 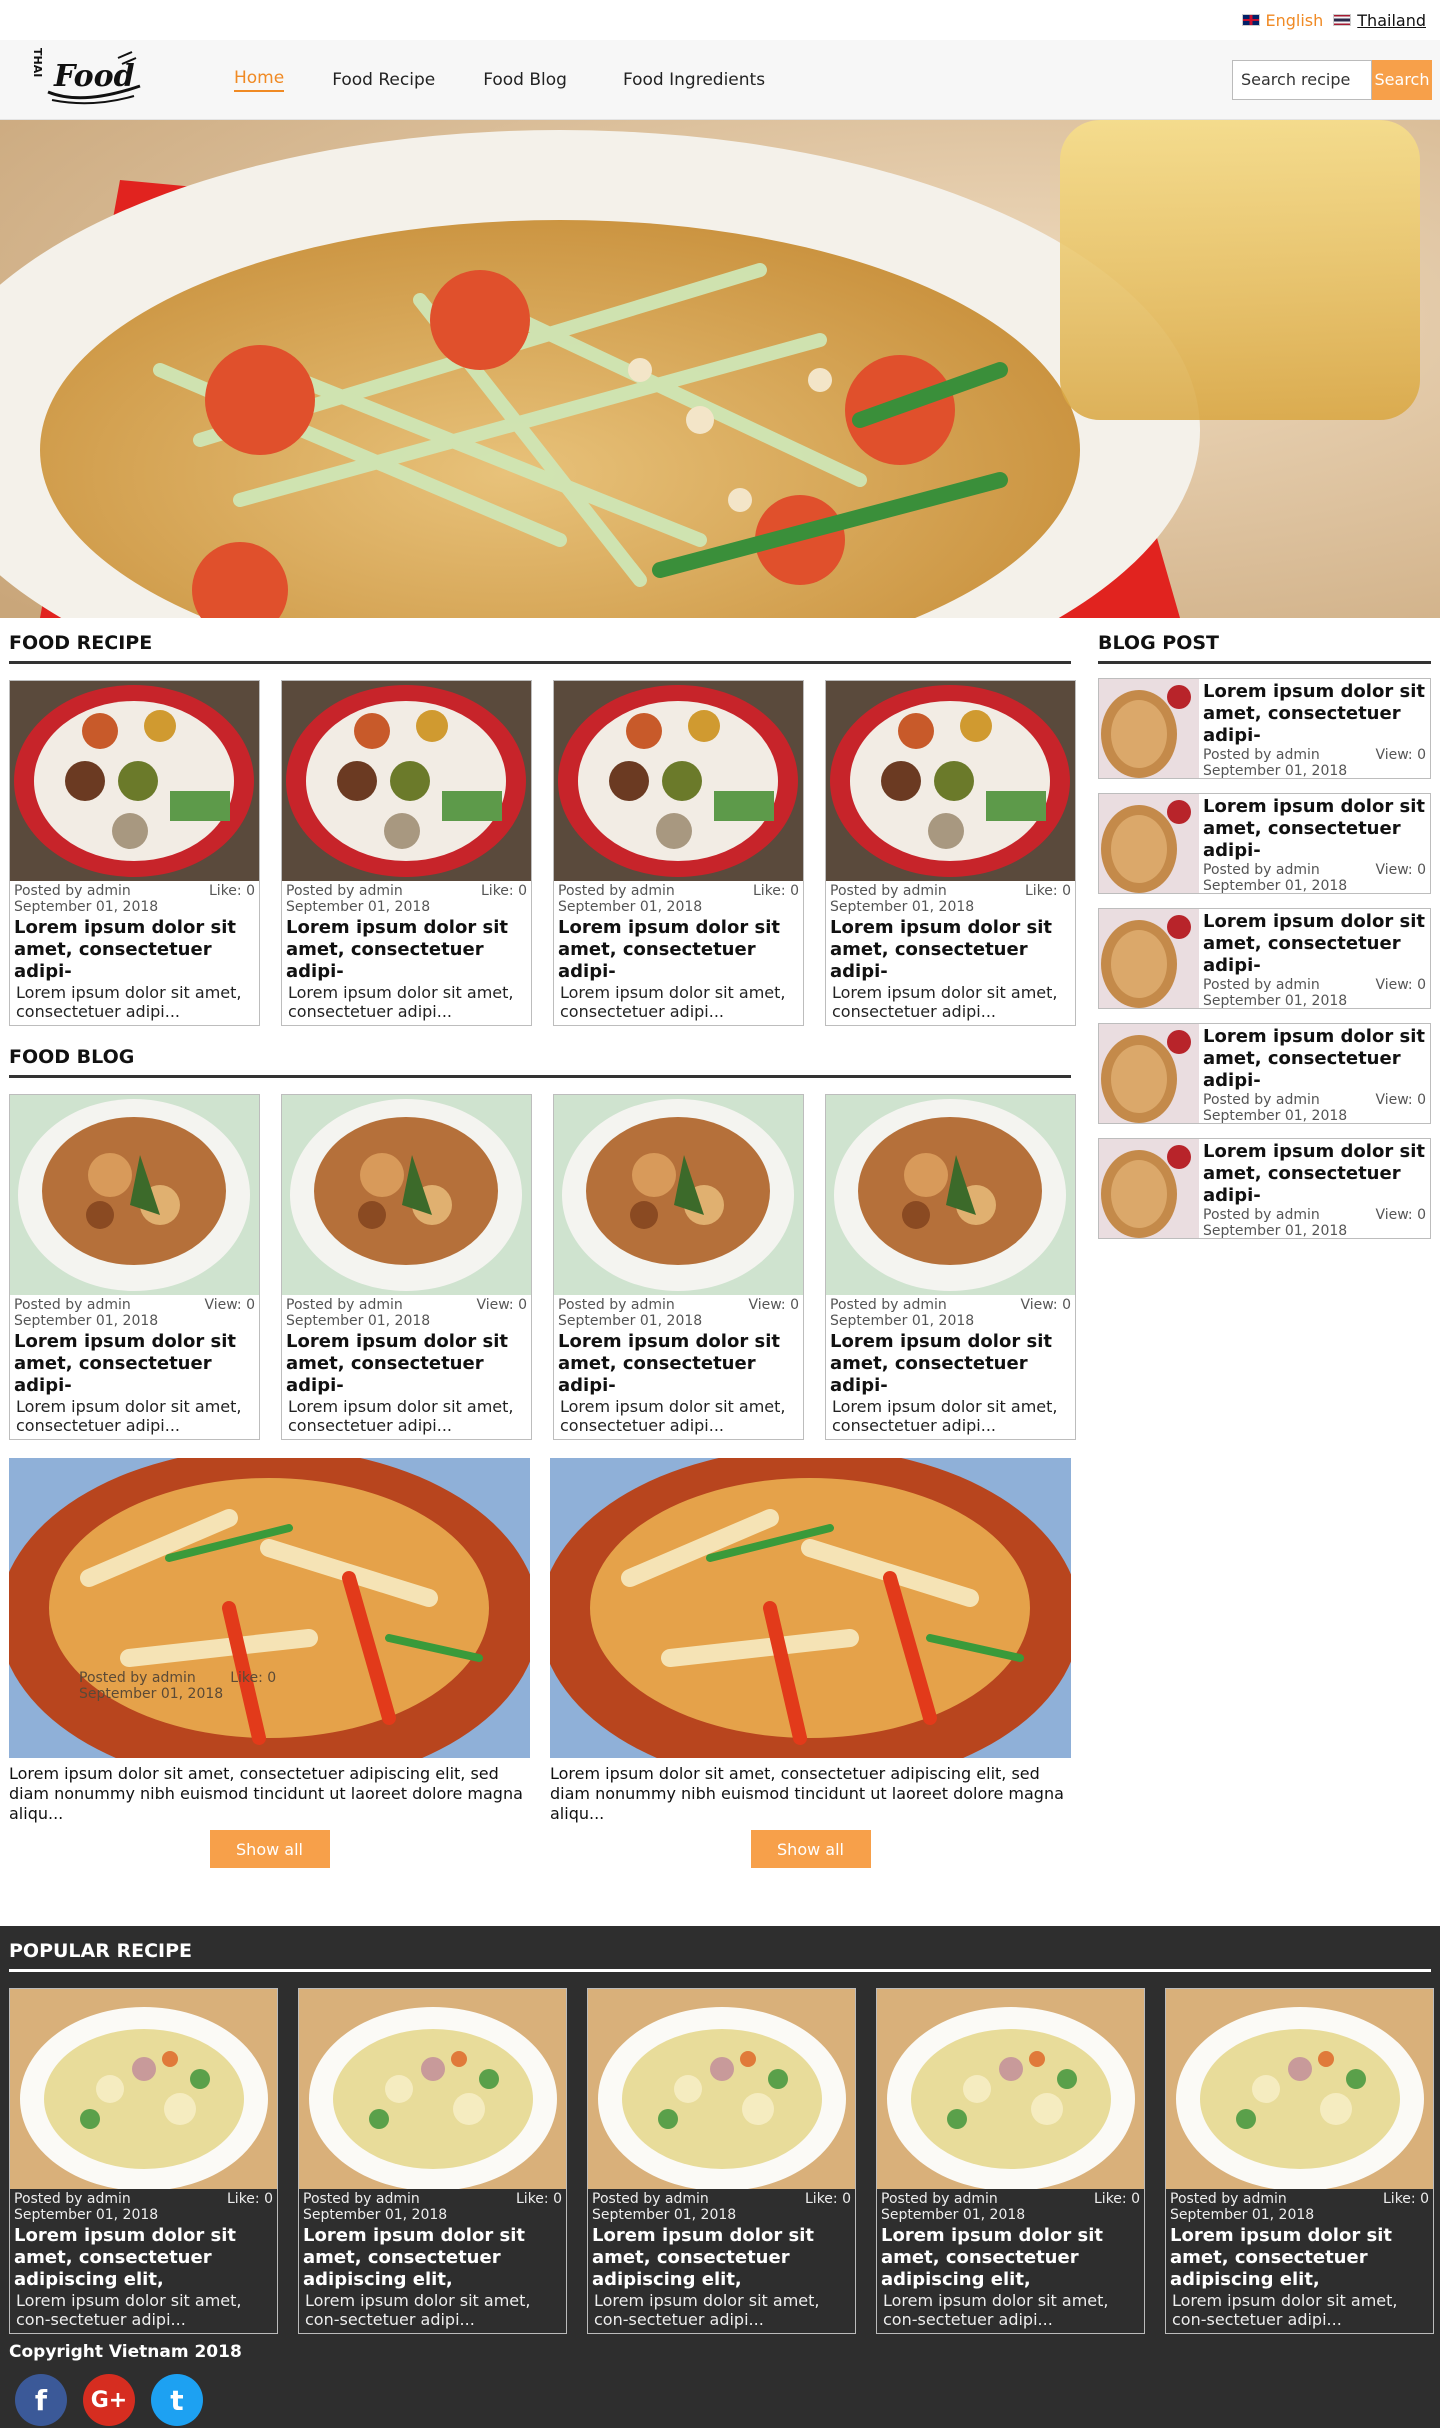 I want to click on featured-blog-image, so click(x=810, y=1608).